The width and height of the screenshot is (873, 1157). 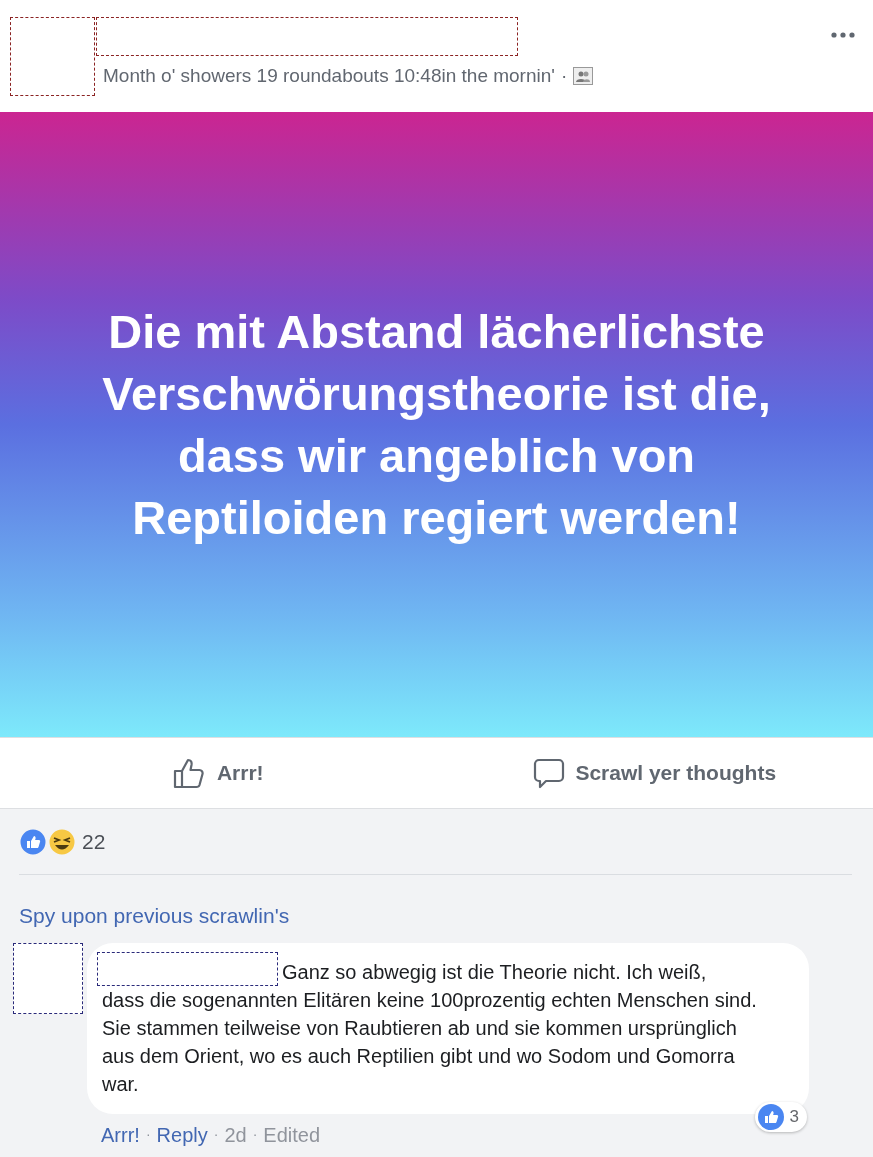 What do you see at coordinates (189, 773) in the screenshot?
I see `thumbs-up-icon` at bounding box center [189, 773].